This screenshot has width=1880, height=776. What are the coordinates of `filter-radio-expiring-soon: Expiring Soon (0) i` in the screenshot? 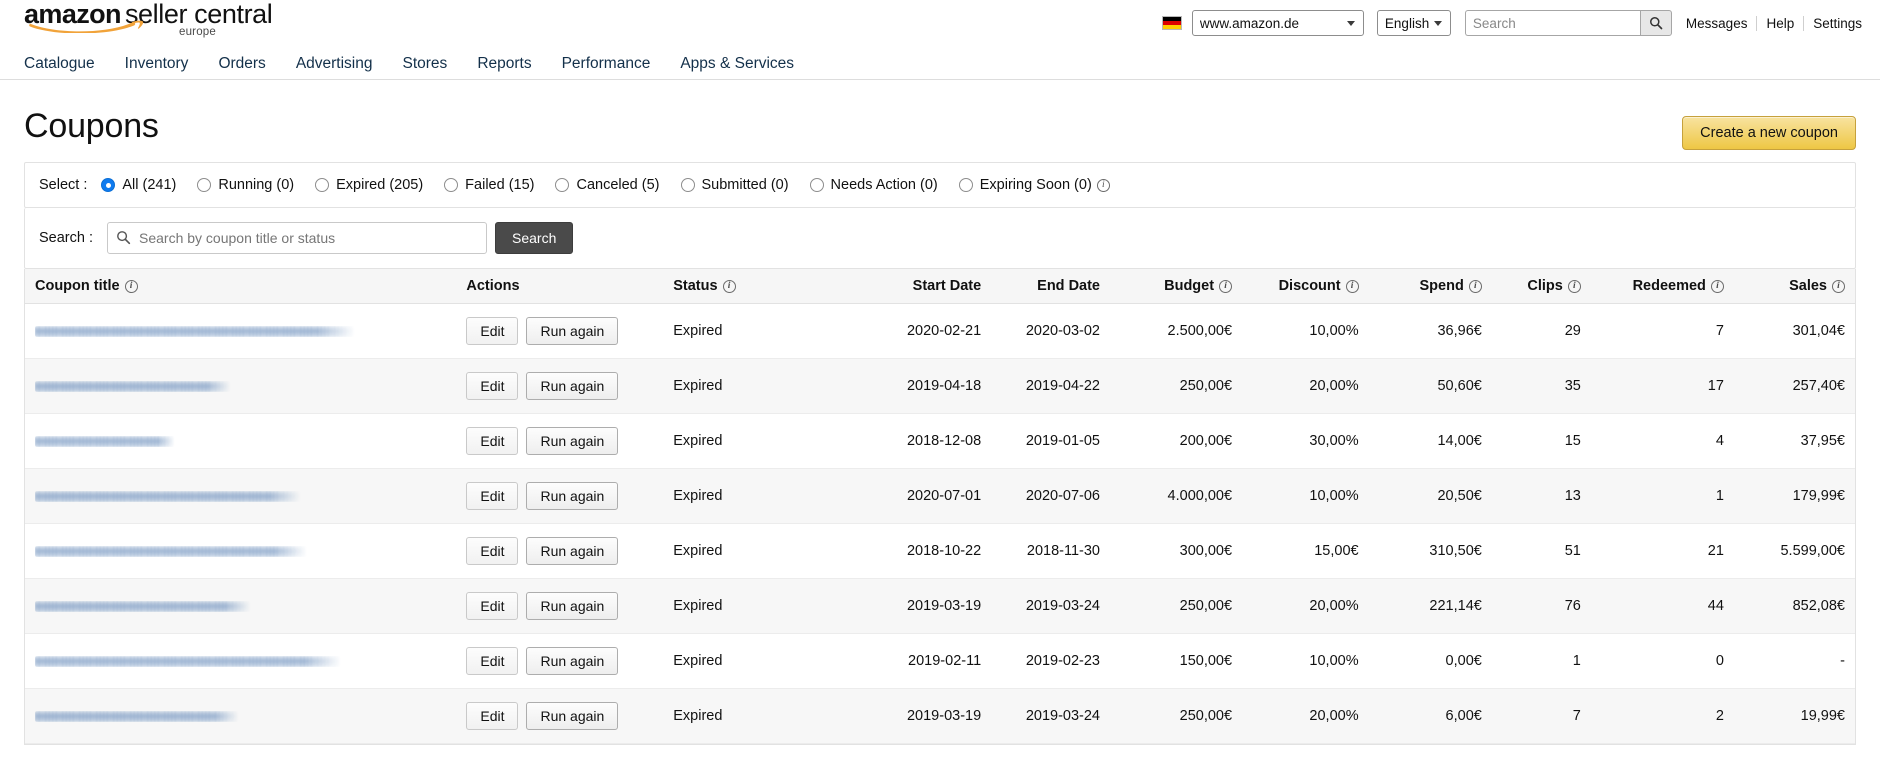 It's located at (1034, 185).